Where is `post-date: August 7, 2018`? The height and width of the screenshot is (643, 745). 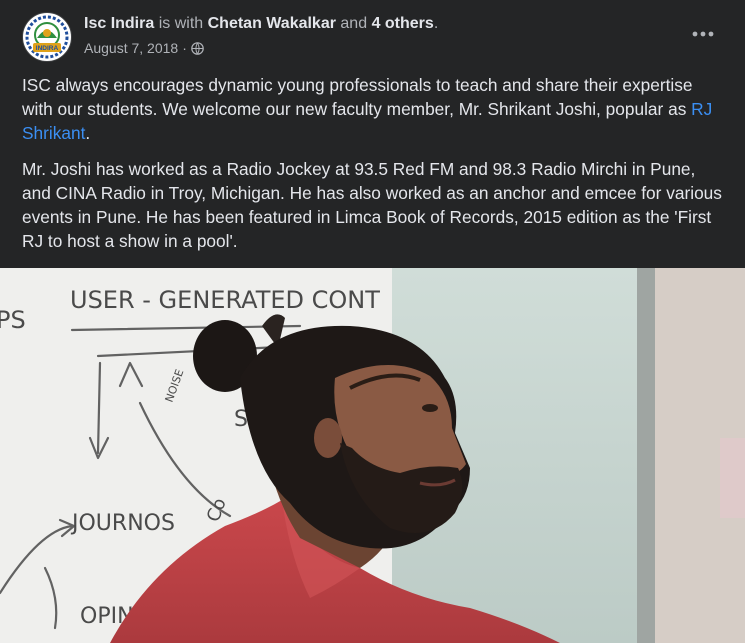
post-date: August 7, 2018 is located at coordinates (131, 48).